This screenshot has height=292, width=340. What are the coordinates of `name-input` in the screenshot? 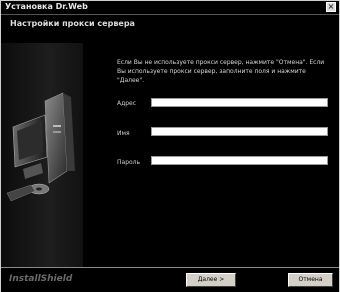 It's located at (239, 131).